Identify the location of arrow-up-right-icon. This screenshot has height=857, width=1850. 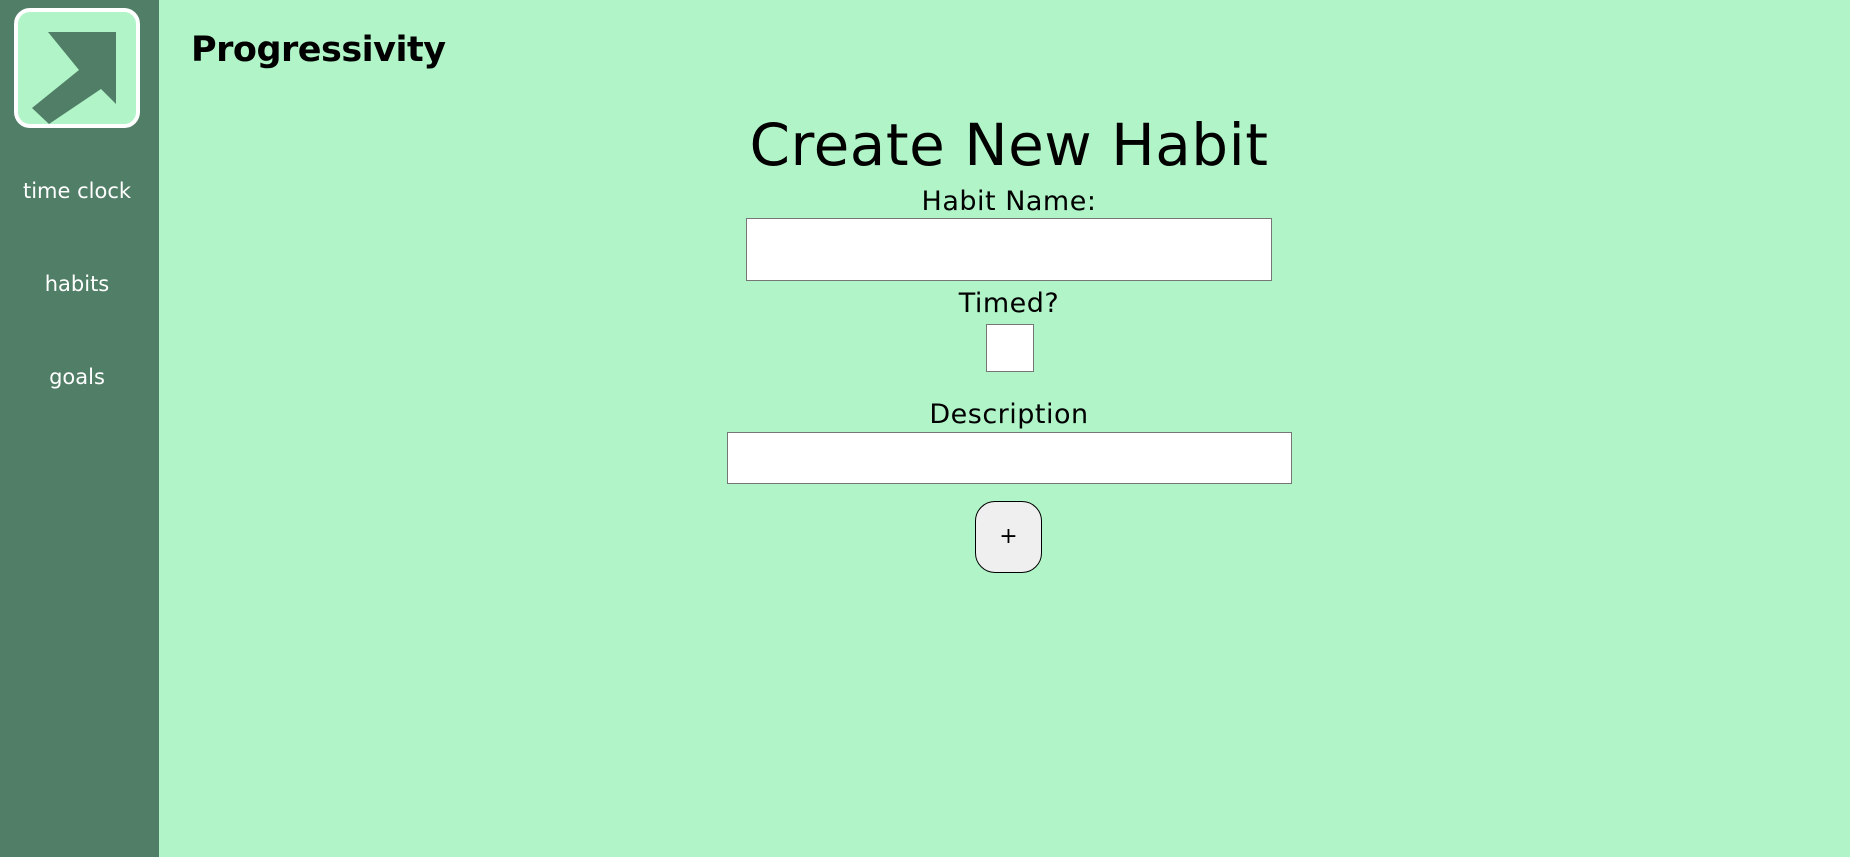
(74, 78).